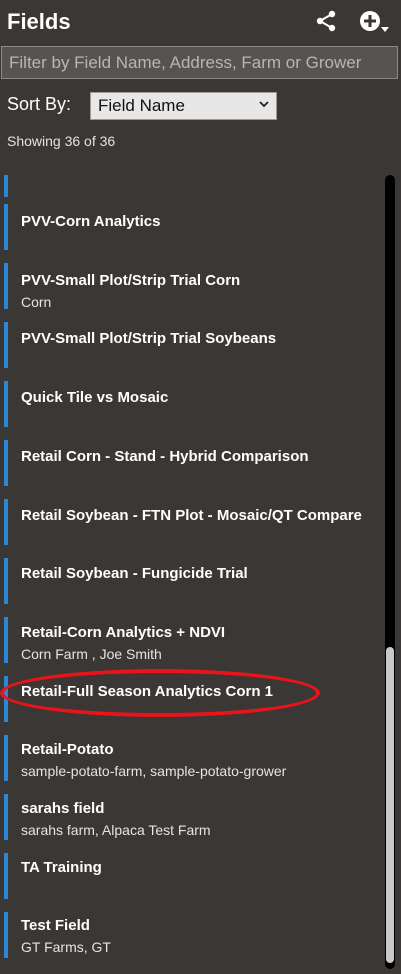 This screenshot has height=974, width=401. What do you see at coordinates (39, 104) in the screenshot?
I see `sort-by-label: Sort By:` at bounding box center [39, 104].